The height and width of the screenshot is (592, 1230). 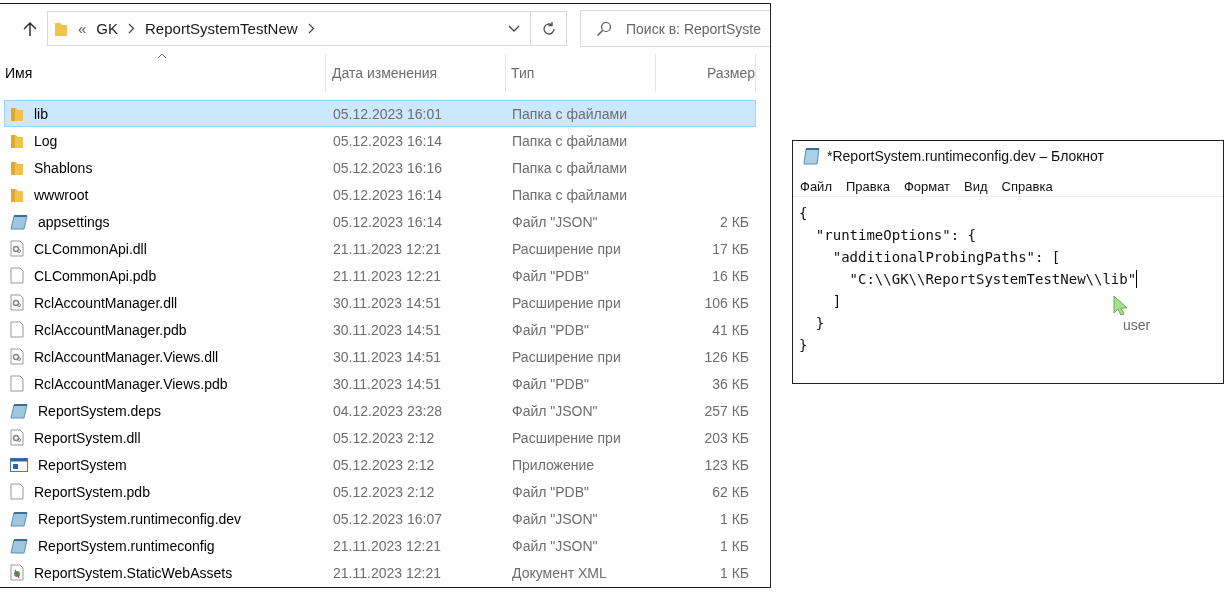 I want to click on code-line: }, so click(x=803, y=345).